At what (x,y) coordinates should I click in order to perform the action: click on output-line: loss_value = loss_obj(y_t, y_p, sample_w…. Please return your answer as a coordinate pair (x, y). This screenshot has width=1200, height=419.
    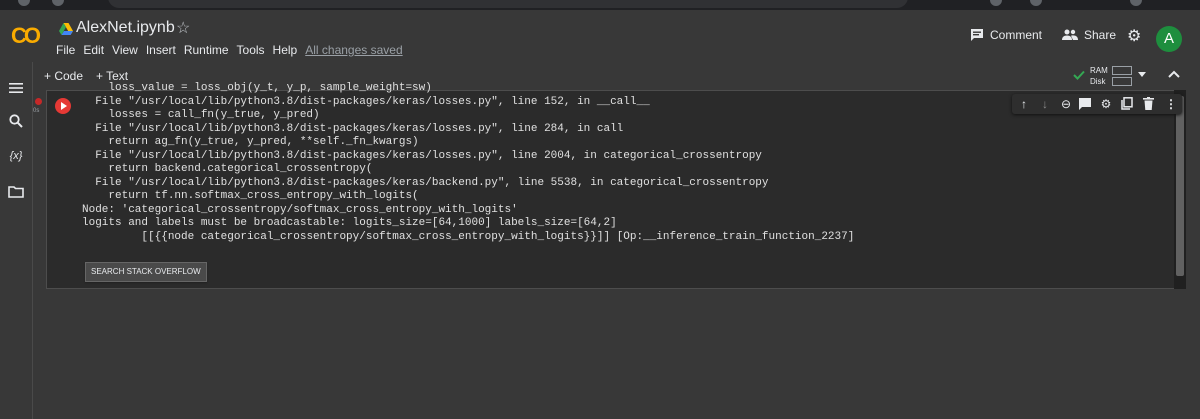
    Looking at the image, I should click on (257, 88).